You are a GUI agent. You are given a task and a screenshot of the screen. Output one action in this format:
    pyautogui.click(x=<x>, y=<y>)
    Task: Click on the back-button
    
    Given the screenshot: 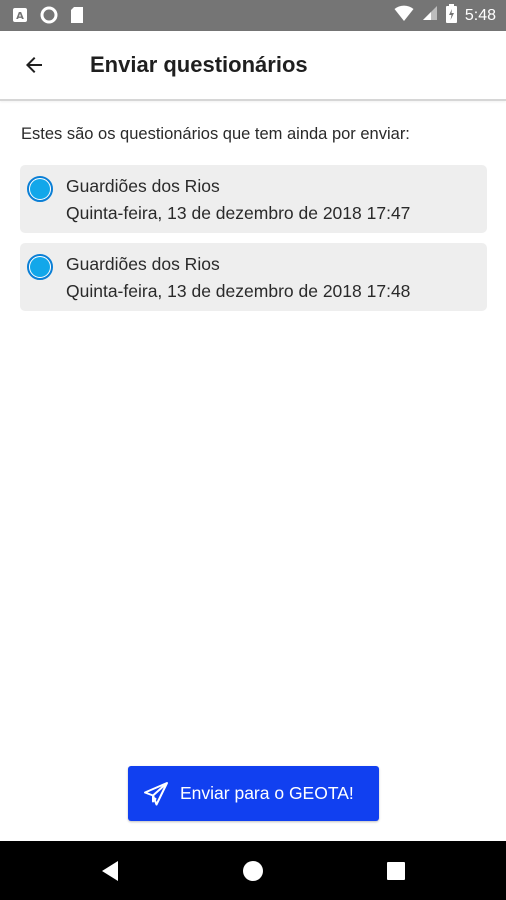 What is the action you would take?
    pyautogui.click(x=34, y=65)
    